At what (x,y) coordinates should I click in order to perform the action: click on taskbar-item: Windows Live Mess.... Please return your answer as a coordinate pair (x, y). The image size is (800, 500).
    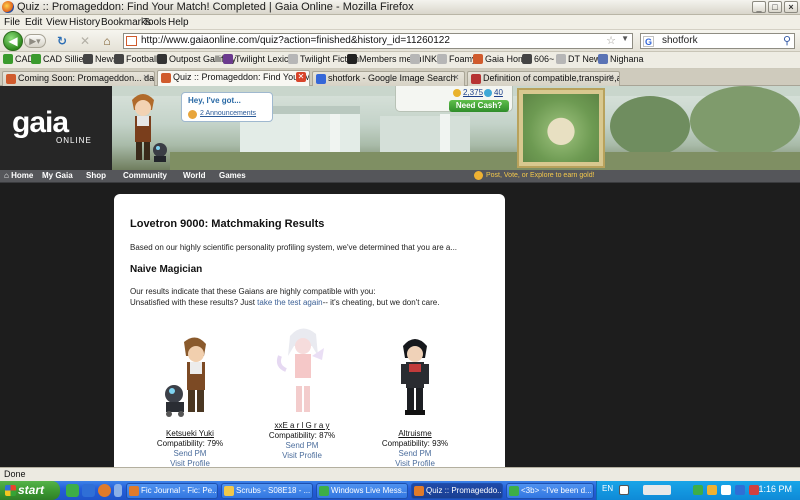
    Looking at the image, I should click on (362, 491).